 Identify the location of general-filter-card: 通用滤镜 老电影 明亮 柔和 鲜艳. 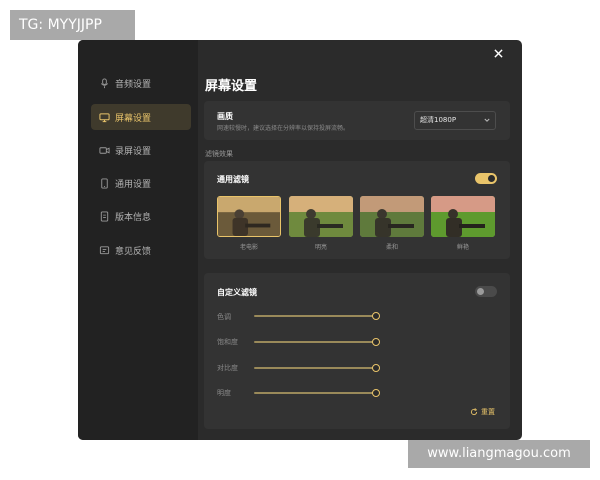
(357, 210).